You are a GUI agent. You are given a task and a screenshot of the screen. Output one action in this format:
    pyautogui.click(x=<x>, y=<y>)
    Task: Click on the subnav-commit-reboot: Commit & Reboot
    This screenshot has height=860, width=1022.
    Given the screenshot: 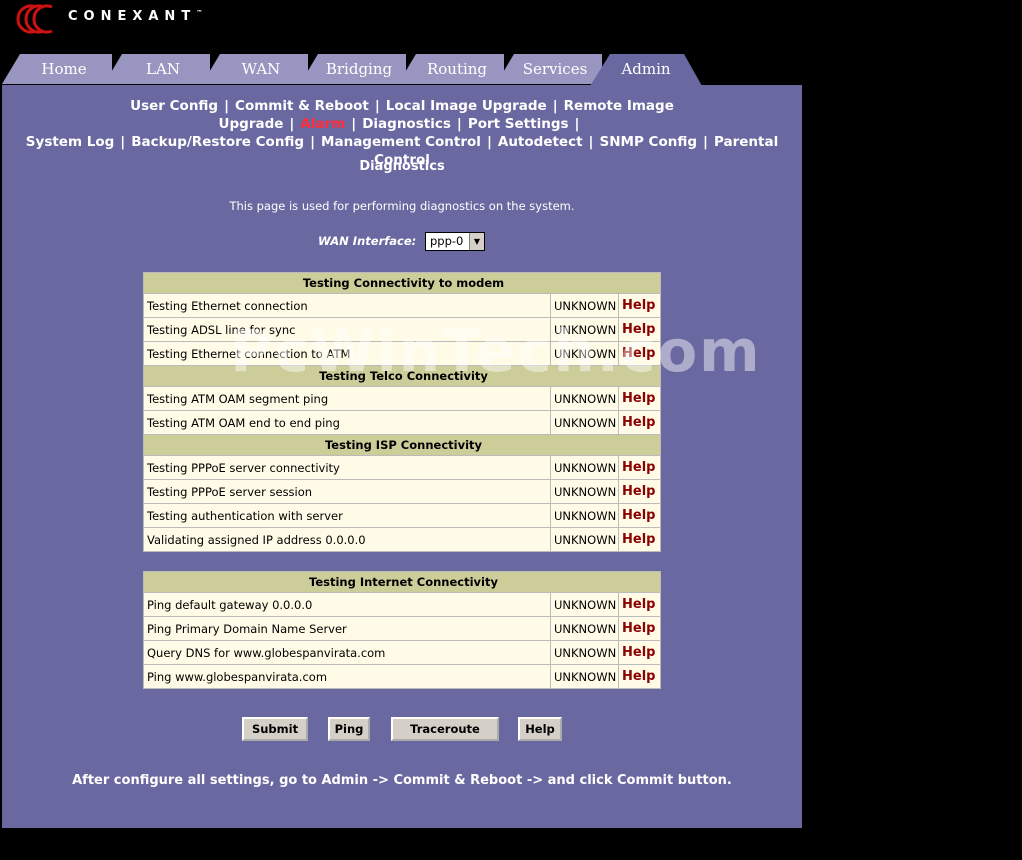 What is the action you would take?
    pyautogui.click(x=302, y=106)
    